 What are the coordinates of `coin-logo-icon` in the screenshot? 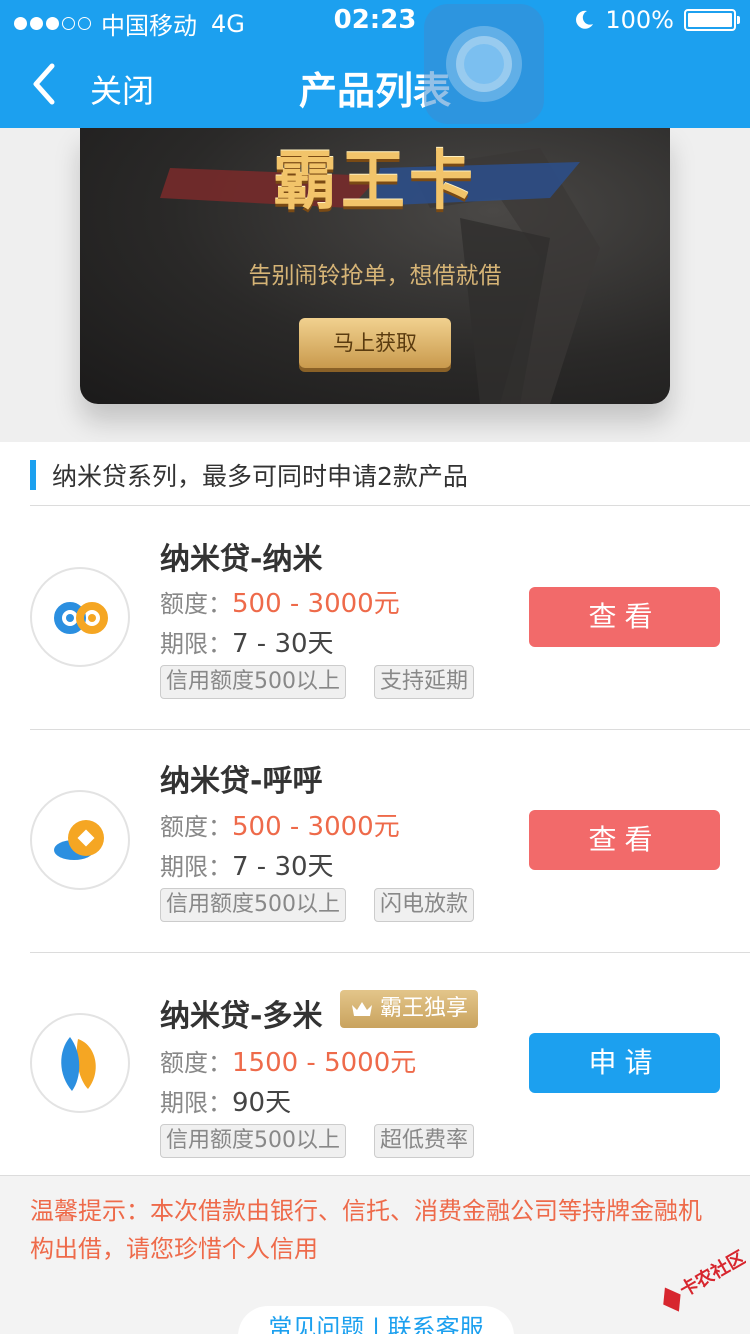 It's located at (79, 840).